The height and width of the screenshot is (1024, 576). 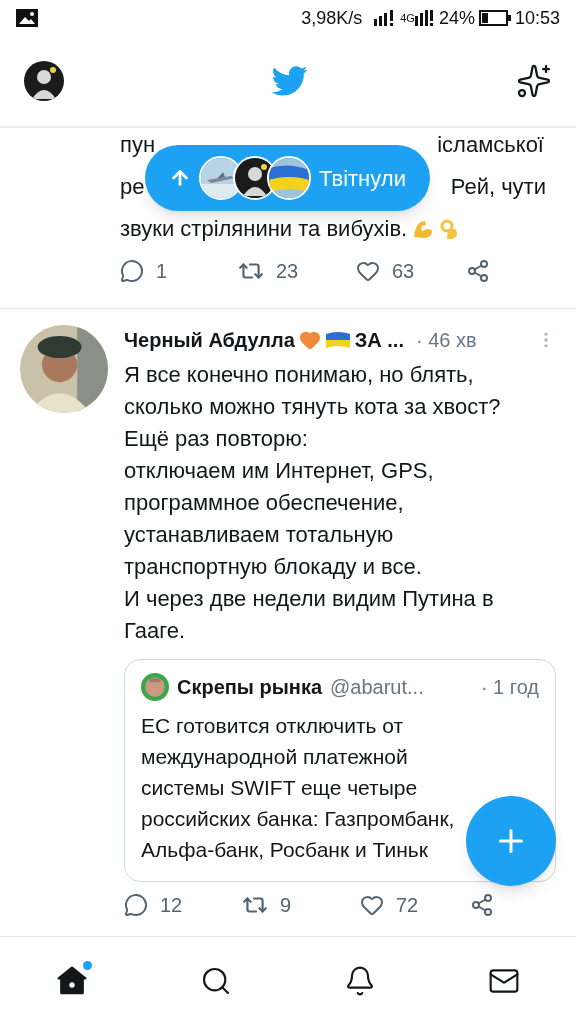 What do you see at coordinates (403, 271) in the screenshot?
I see `like-count: 63` at bounding box center [403, 271].